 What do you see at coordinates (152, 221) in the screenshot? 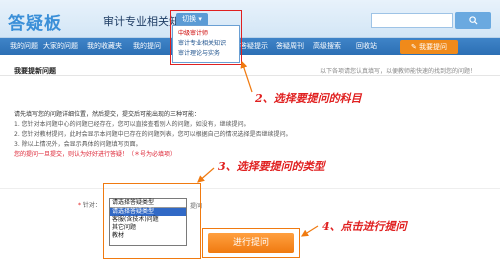
I see `highlight-box-type` at bounding box center [152, 221].